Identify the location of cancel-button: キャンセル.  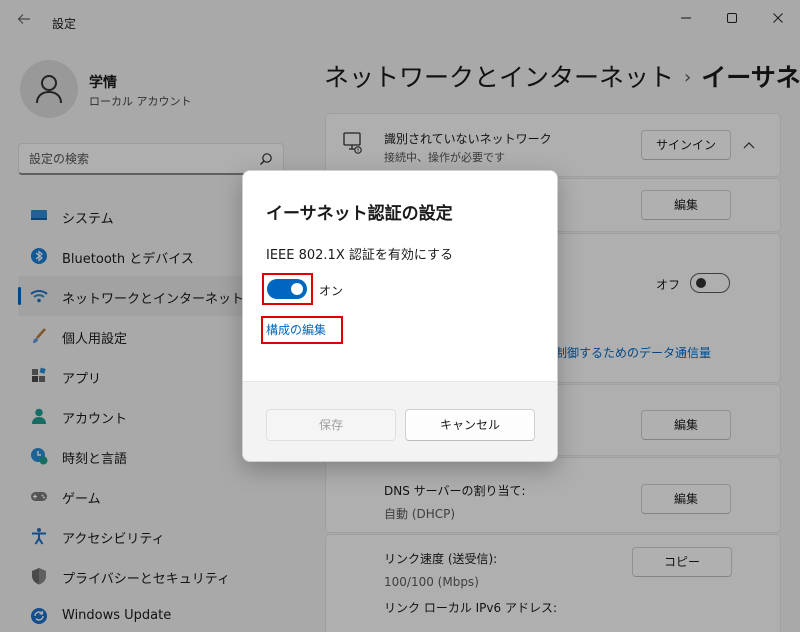
(470, 425).